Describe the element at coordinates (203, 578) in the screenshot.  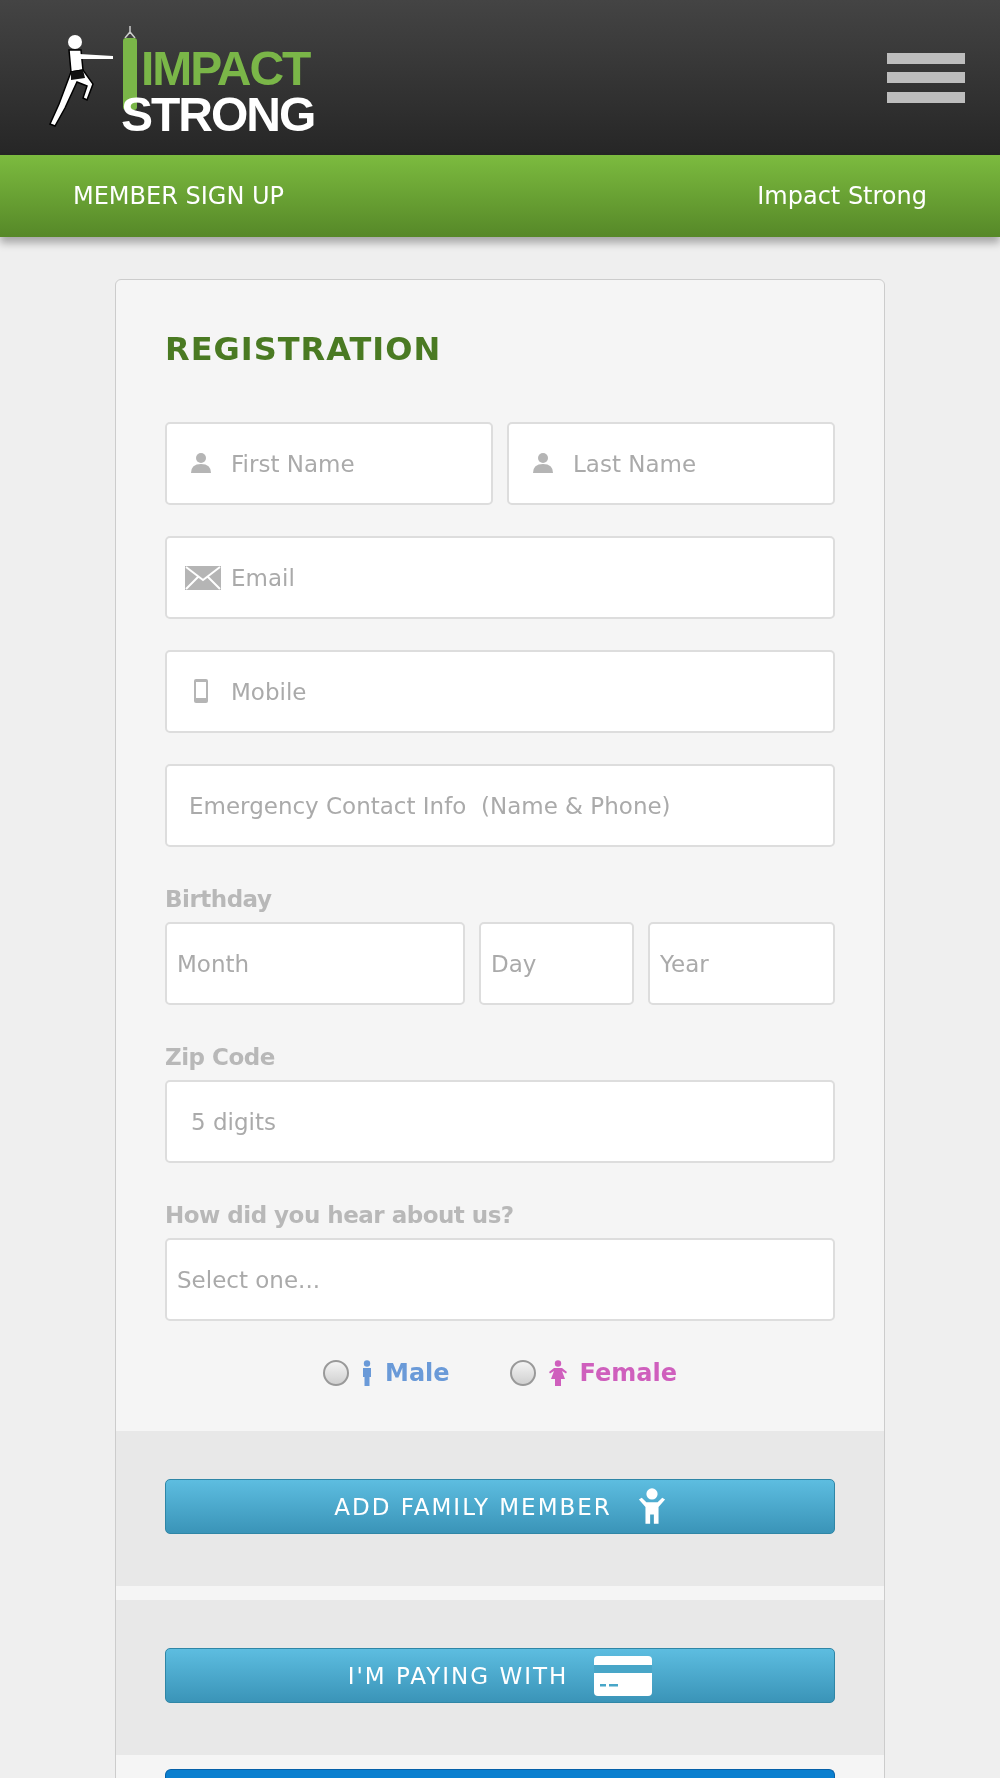
I see `mail-icon` at that location.